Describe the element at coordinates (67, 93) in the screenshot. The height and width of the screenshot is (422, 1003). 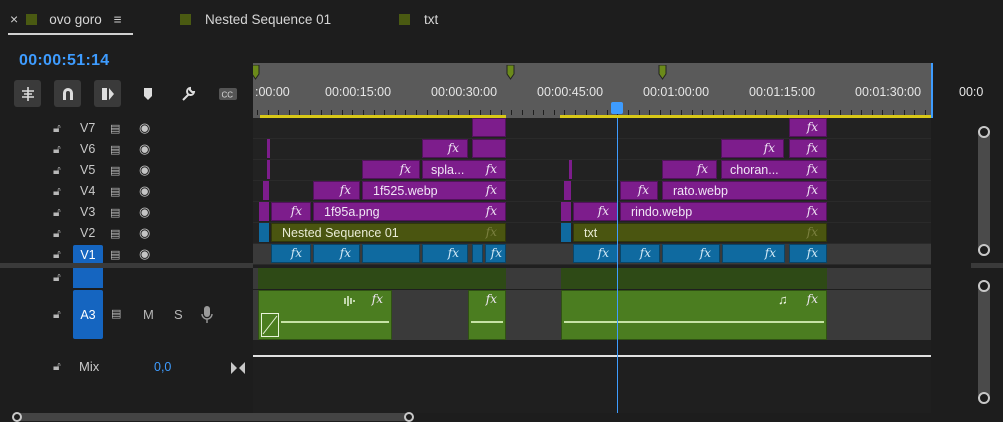
I see `snap-magnet-icon` at that location.